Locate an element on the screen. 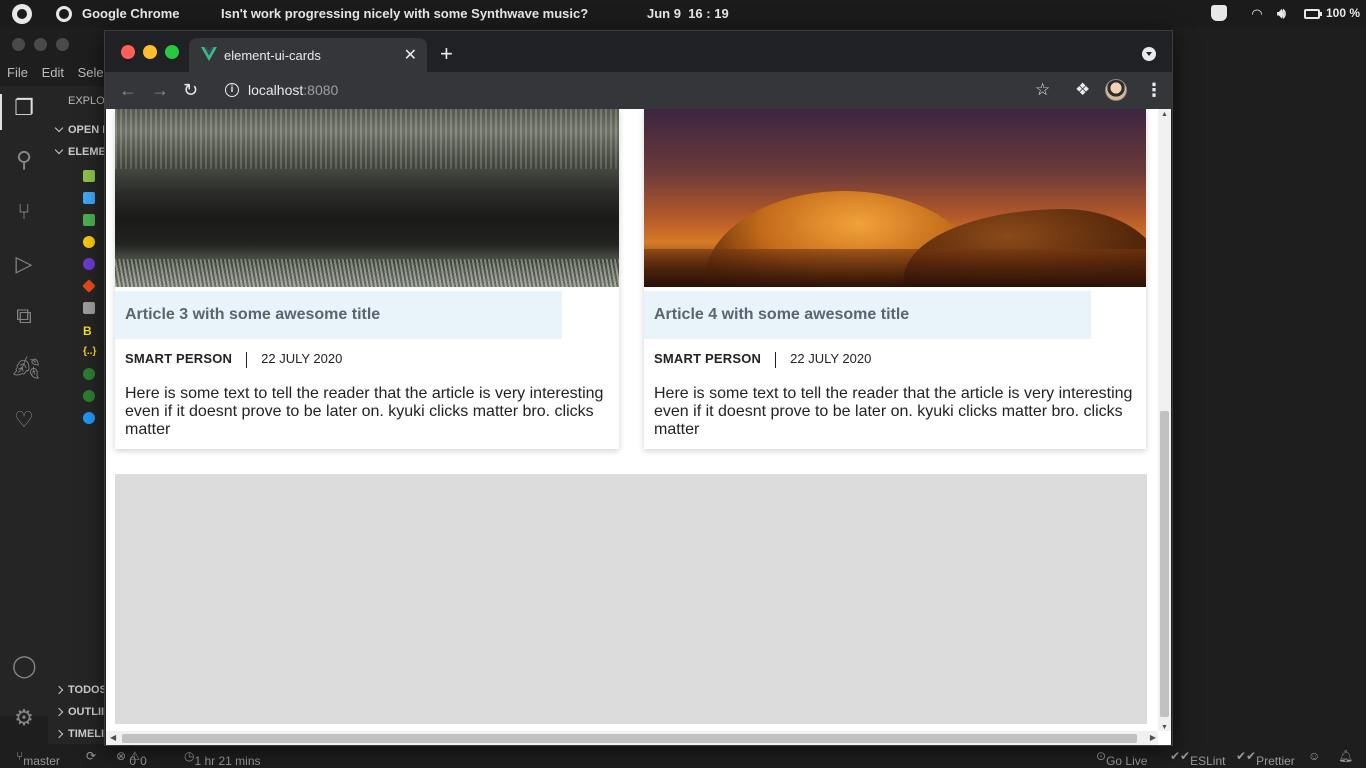  bookmark-star-icon: ☆ is located at coordinates (1042, 90).